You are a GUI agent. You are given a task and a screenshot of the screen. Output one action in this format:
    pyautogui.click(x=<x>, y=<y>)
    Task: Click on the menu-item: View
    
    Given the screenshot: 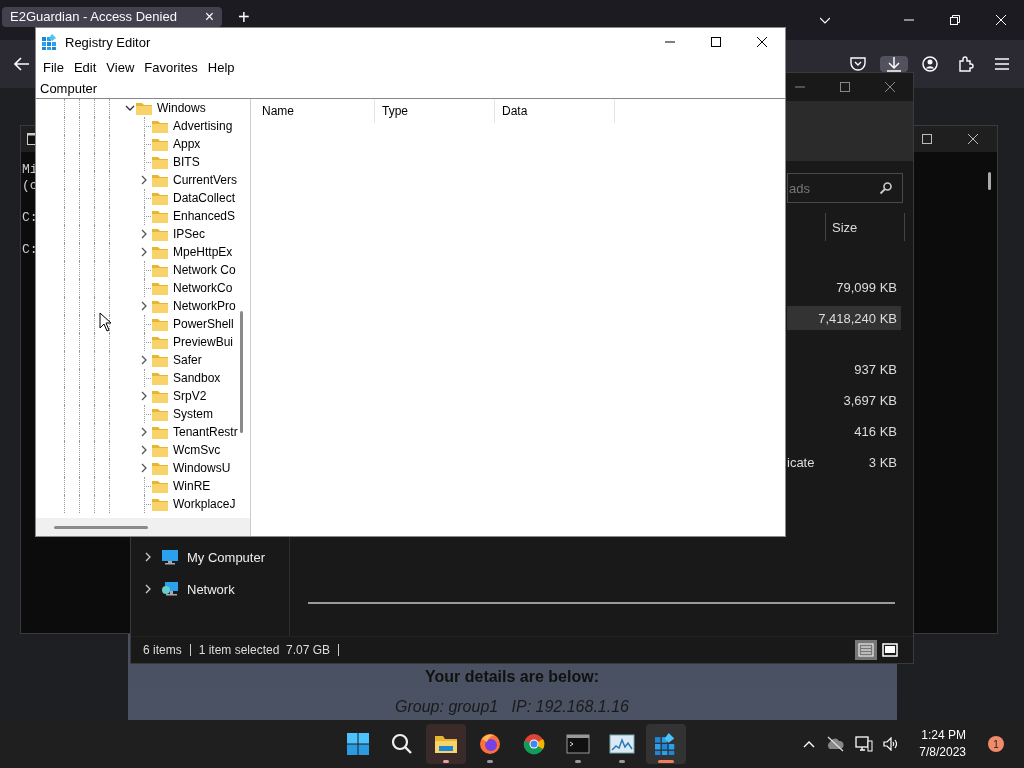 What is the action you would take?
    pyautogui.click(x=120, y=67)
    